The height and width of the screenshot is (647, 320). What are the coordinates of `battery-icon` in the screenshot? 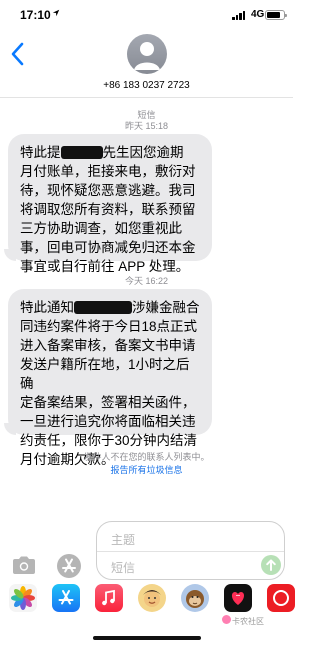 It's located at (276, 15).